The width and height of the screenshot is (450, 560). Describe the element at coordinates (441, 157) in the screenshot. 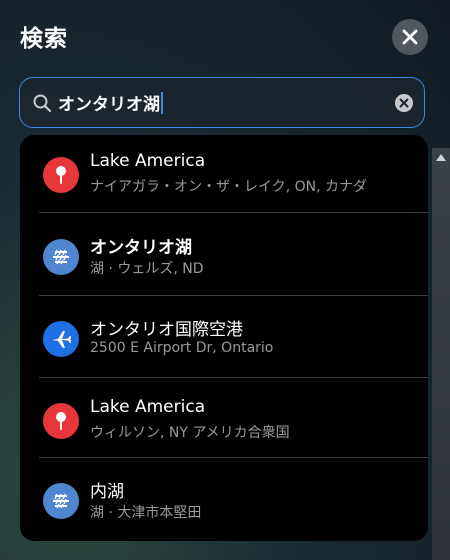

I see `scroll-up-icon` at that location.